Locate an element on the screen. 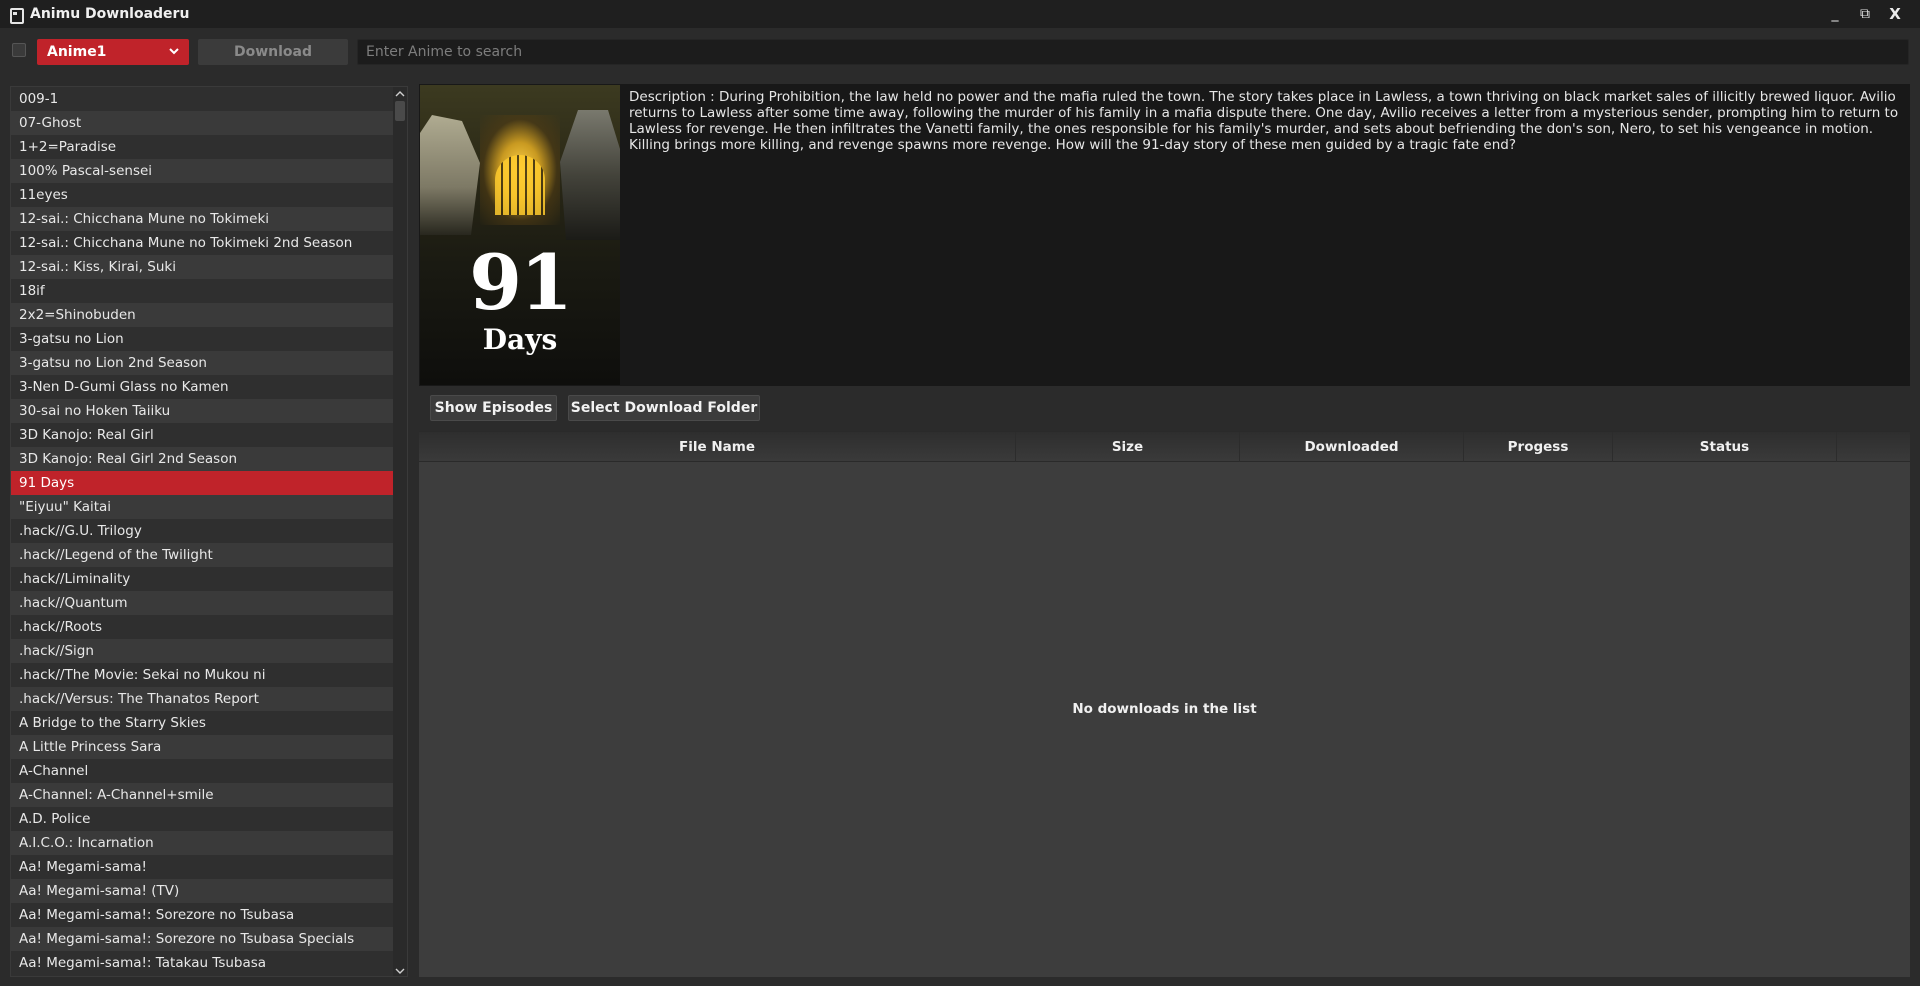  anime-list-item: .hack//Roots is located at coordinates (202, 627).